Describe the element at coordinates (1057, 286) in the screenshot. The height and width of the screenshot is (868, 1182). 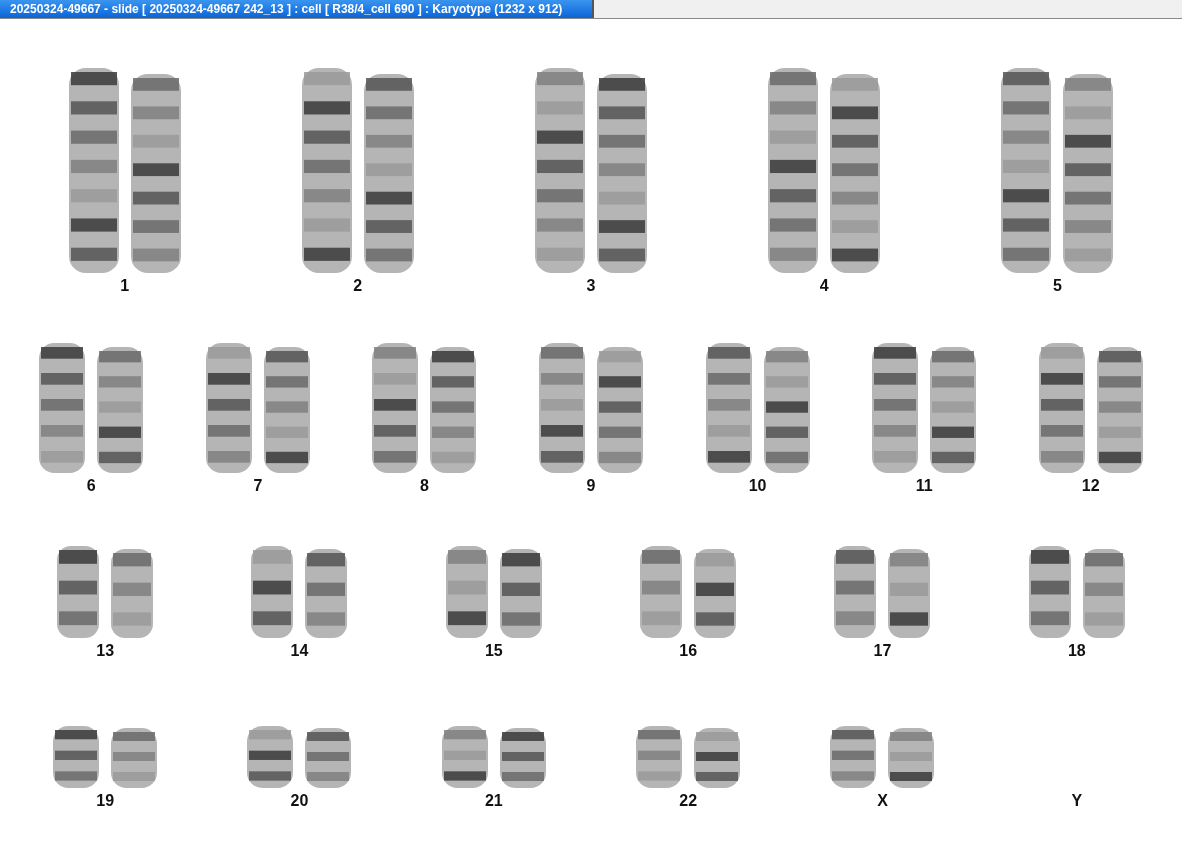
I see `chromosome-label: 5` at that location.